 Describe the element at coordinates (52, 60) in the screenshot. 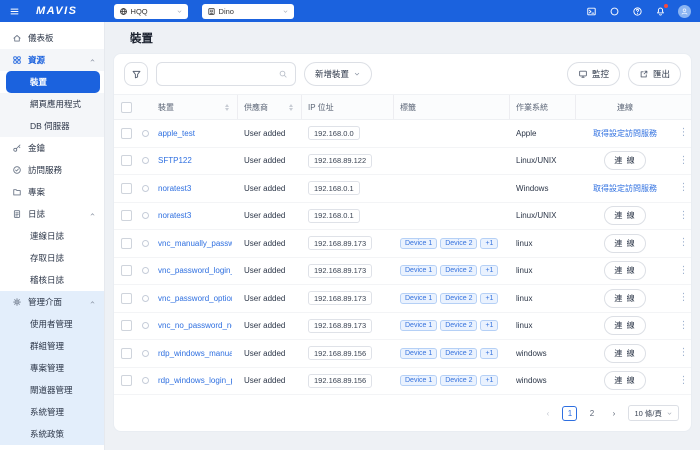

I see `sidebar-item: 資源` at that location.